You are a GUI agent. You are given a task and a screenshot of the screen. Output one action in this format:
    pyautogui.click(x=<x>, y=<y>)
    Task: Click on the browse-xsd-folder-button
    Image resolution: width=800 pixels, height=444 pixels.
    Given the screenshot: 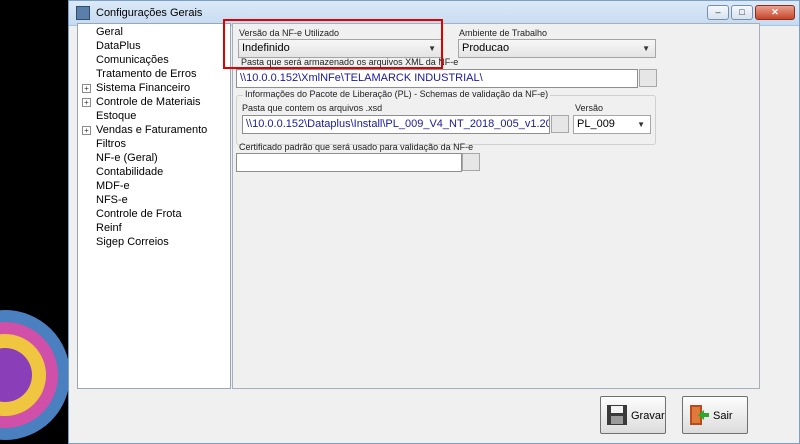 What is the action you would take?
    pyautogui.click(x=560, y=124)
    